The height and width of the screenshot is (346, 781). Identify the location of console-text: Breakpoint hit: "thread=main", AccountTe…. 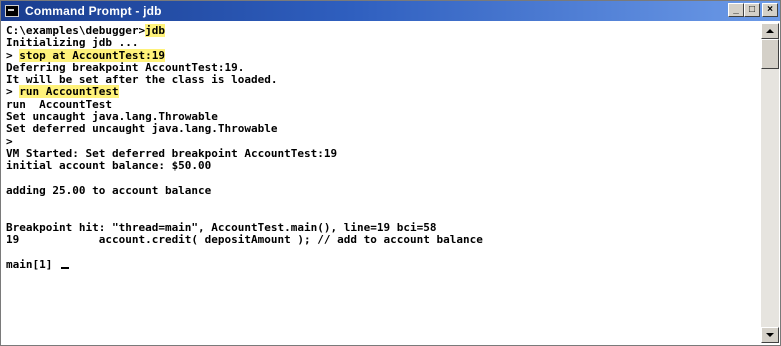
(221, 227).